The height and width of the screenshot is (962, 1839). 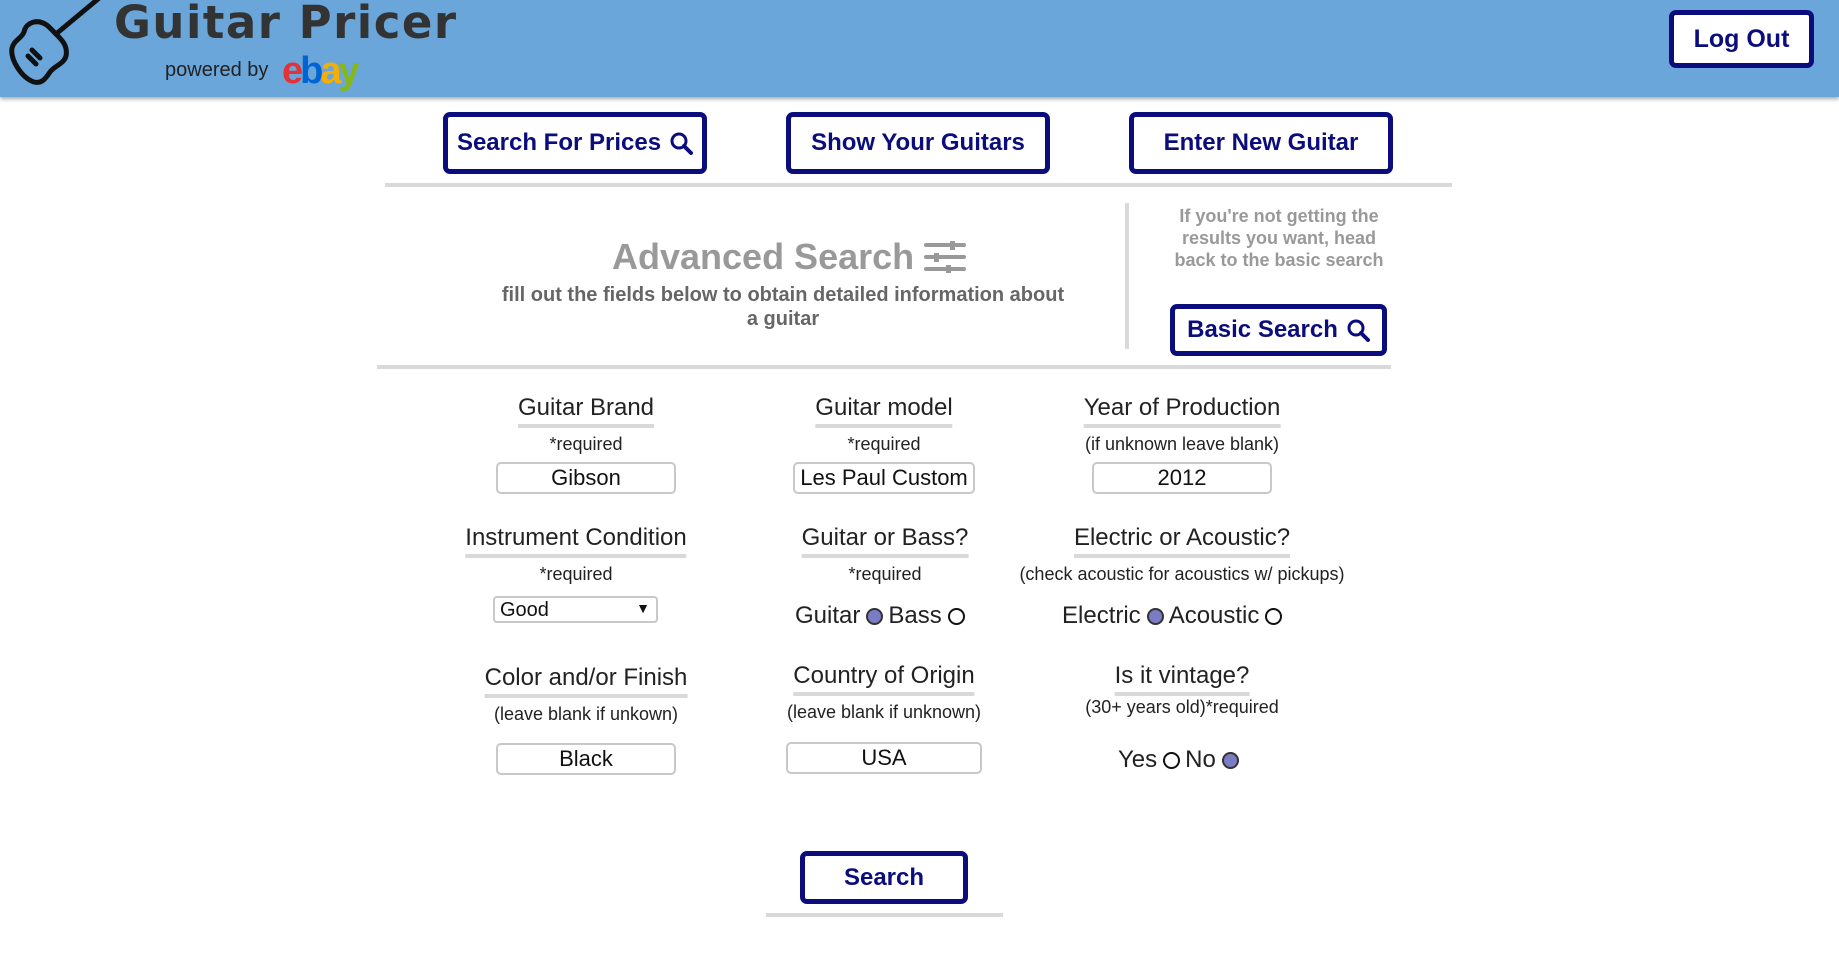 I want to click on search-for-prices-button: Search For Prices, so click(x=575, y=143).